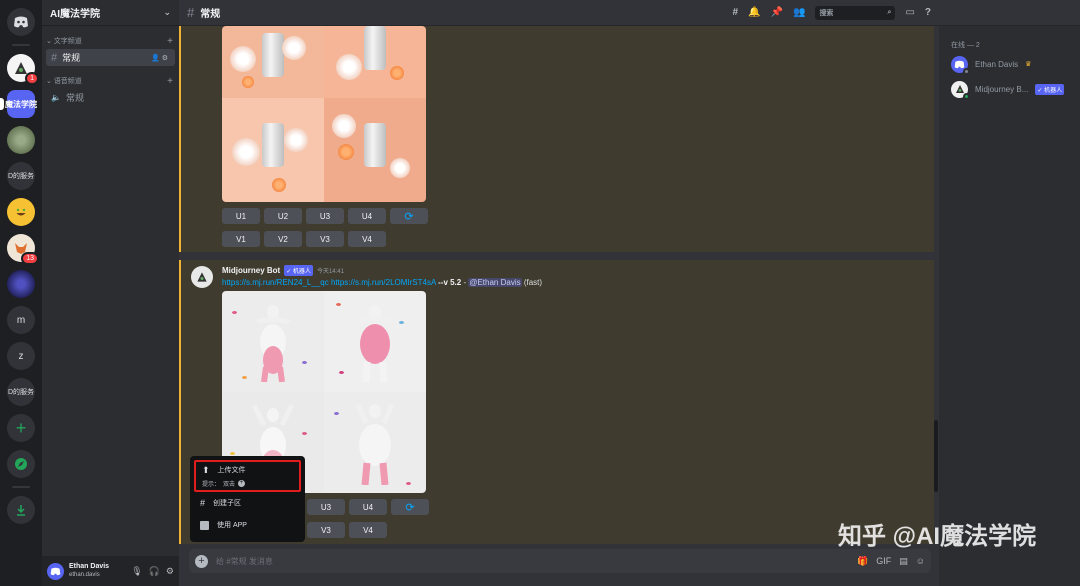  Describe the element at coordinates (883, 561) in the screenshot. I see `gif-icon: GIF` at that location.